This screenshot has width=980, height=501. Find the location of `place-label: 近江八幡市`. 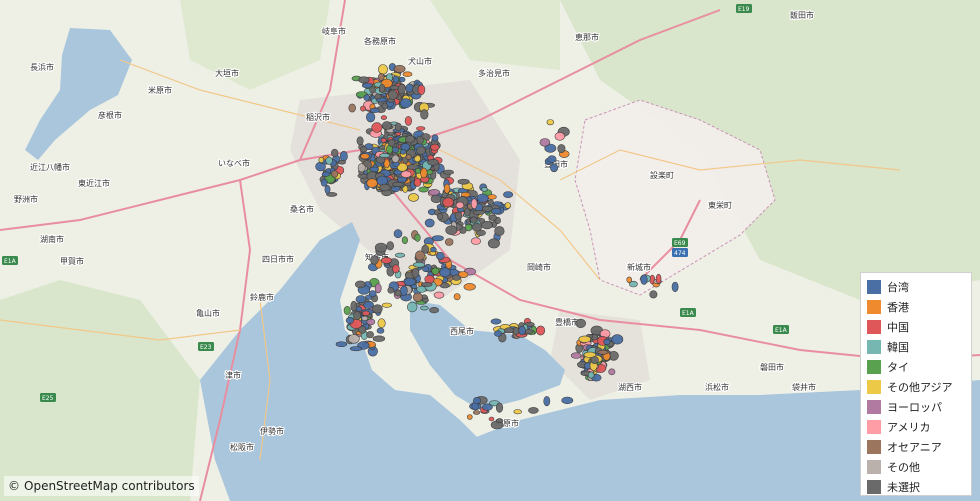

place-label: 近江八幡市 is located at coordinates (50, 167).